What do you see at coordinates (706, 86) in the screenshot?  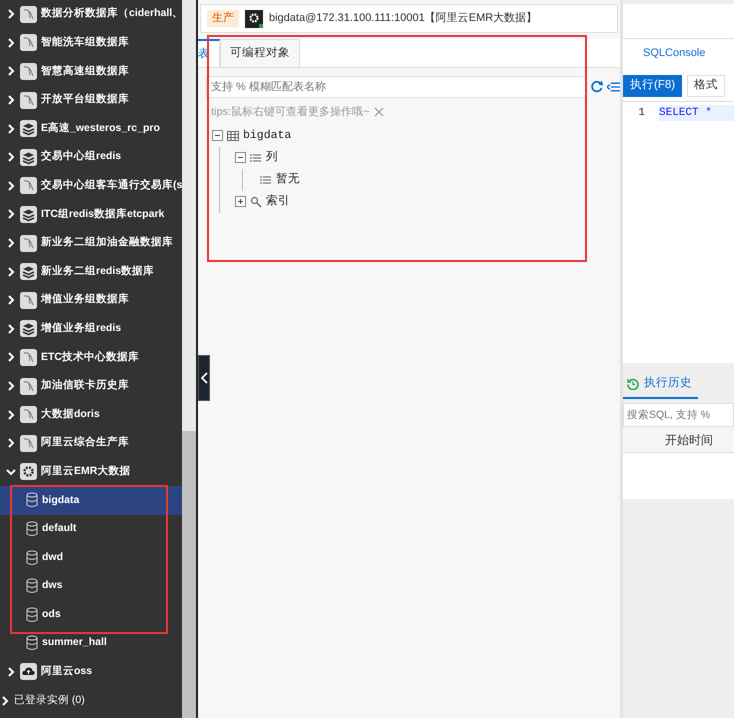 I see `format-button: 格式` at bounding box center [706, 86].